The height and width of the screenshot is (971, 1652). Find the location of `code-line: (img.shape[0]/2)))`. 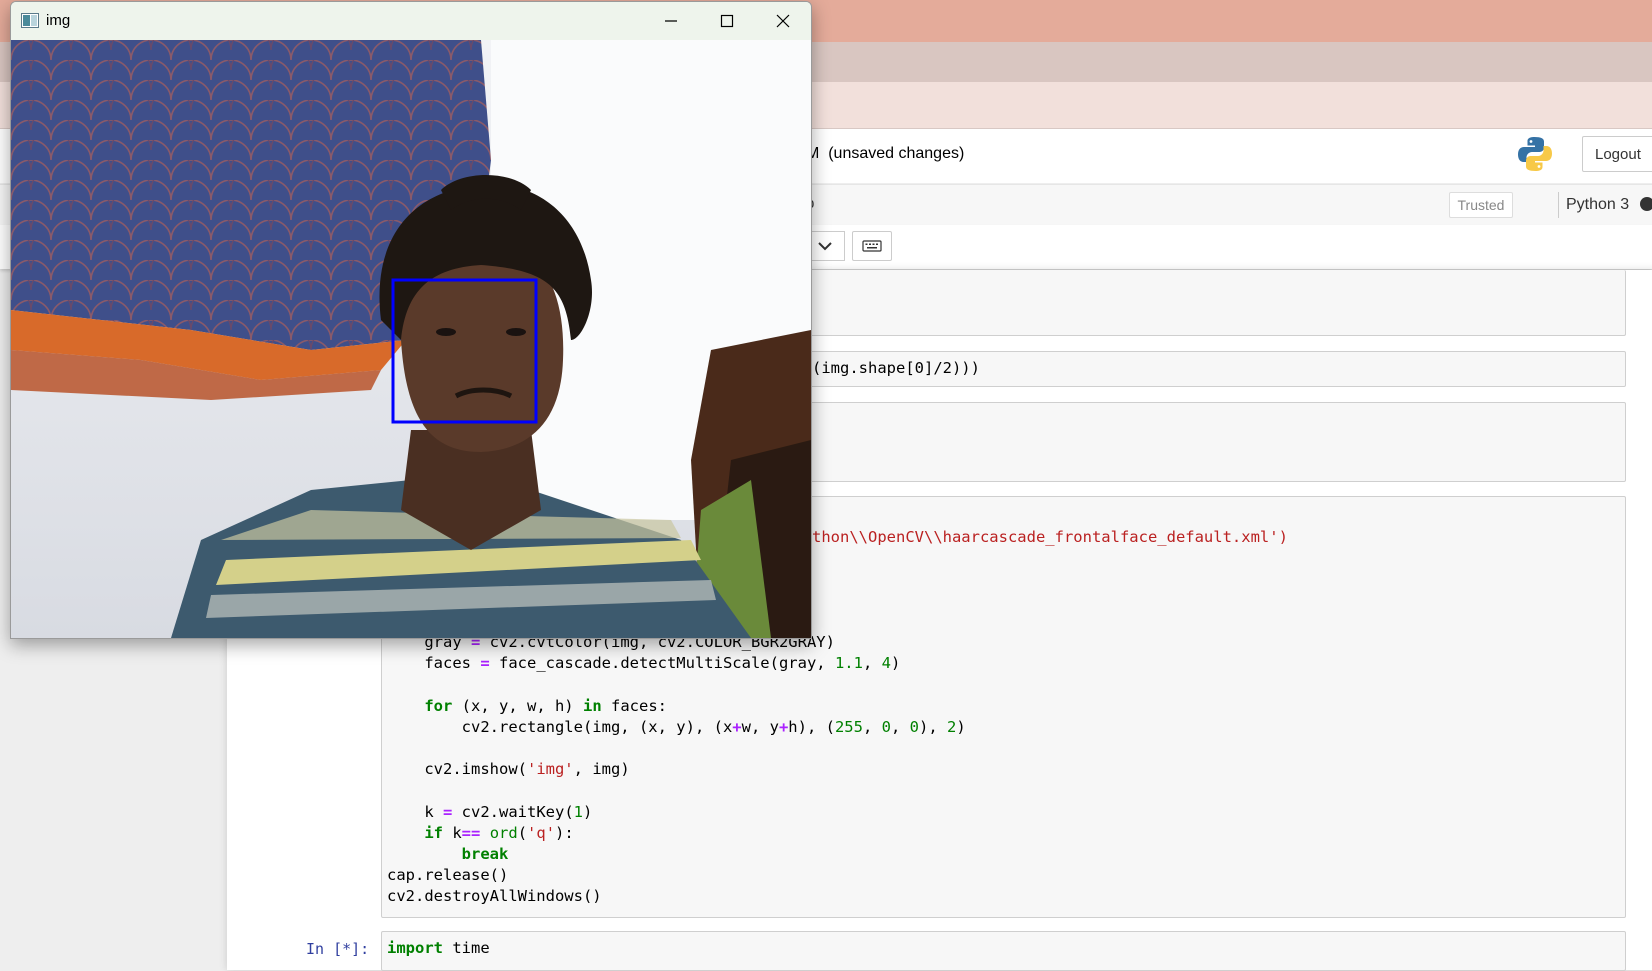

code-line: (img.shape[0]/2))) is located at coordinates (896, 368).